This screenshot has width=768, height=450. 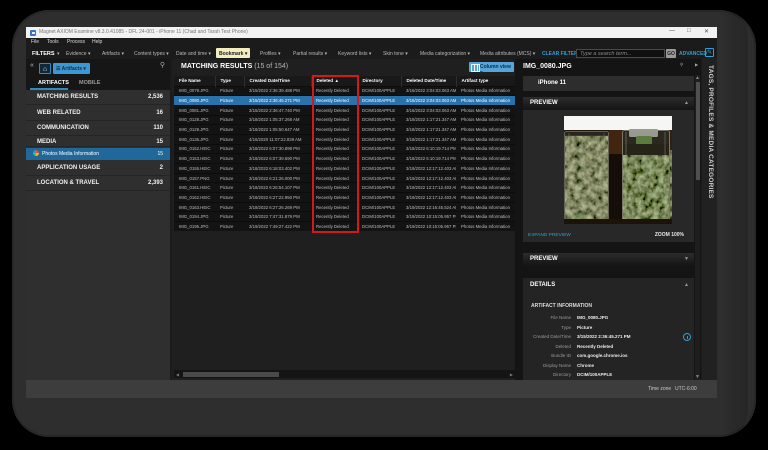 I want to click on svg-text: 03/15/2022, so click(x=577, y=216).